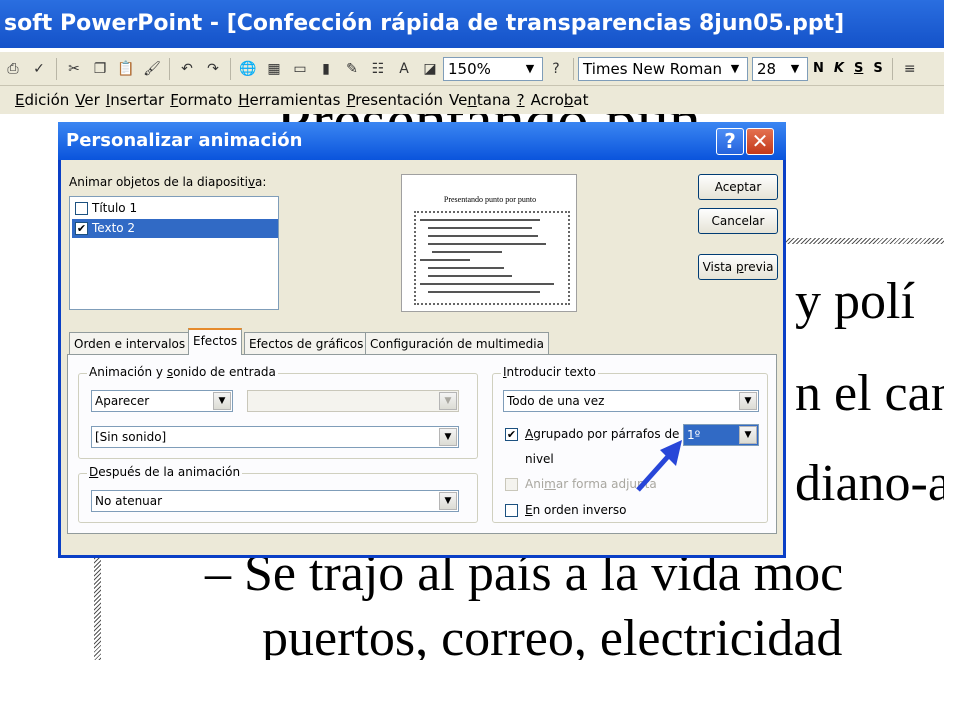  I want to click on annotation-arrow-icon, so click(659, 466).